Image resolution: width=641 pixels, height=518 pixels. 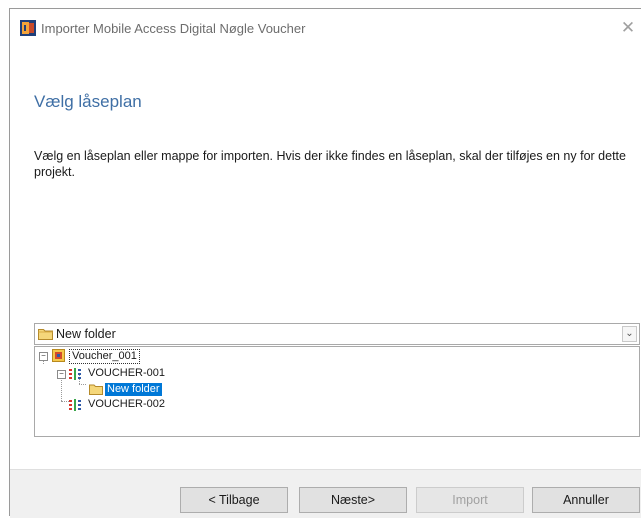 What do you see at coordinates (86, 334) in the screenshot?
I see `combobox-value: New folder` at bounding box center [86, 334].